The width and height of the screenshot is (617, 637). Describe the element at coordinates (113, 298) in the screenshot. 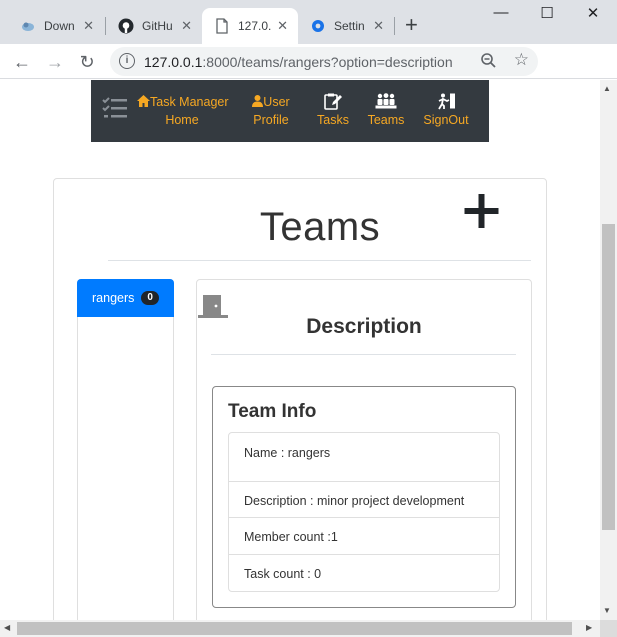

I see `team-name: rangers` at that location.